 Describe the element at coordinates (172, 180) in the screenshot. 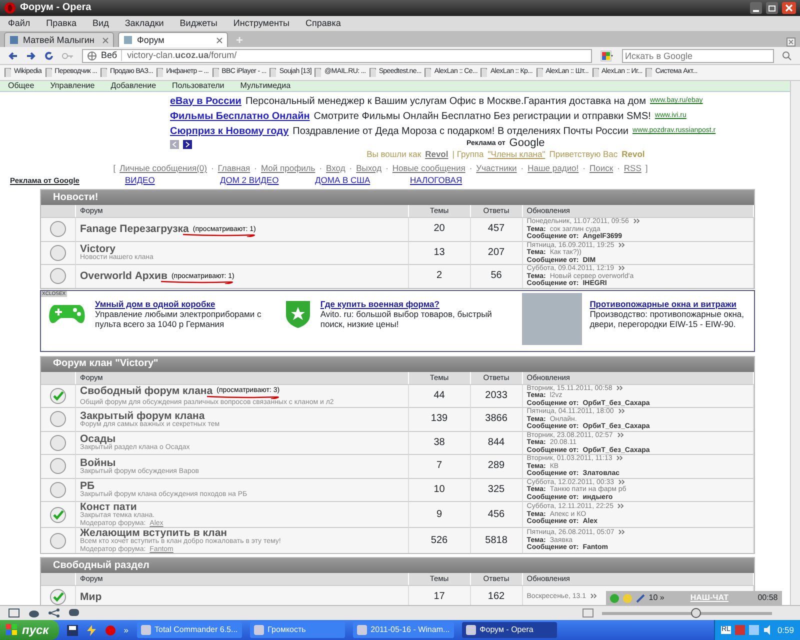

I see `ad-link: ВИДЕО` at that location.